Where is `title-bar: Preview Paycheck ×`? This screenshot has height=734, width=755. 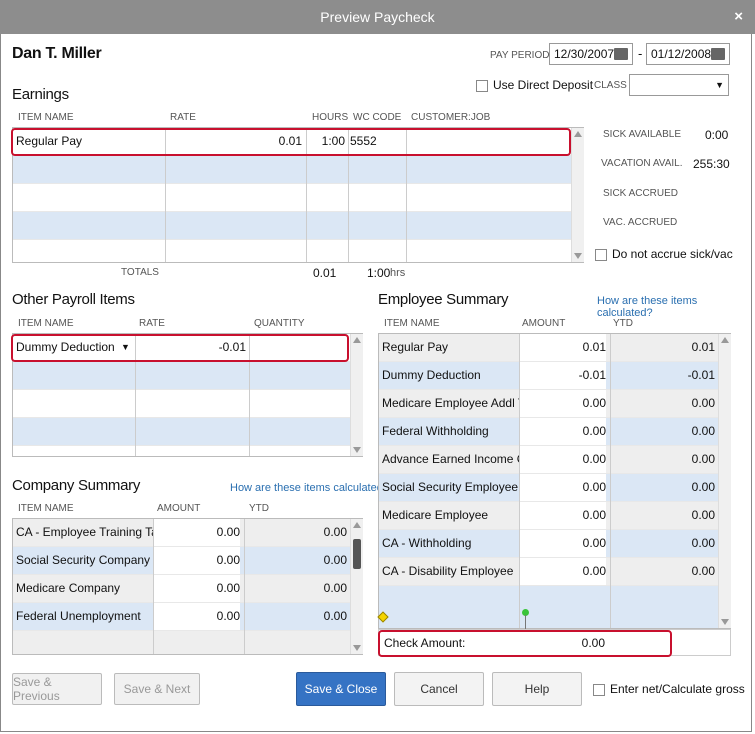
title-bar: Preview Paycheck × is located at coordinates (377, 17).